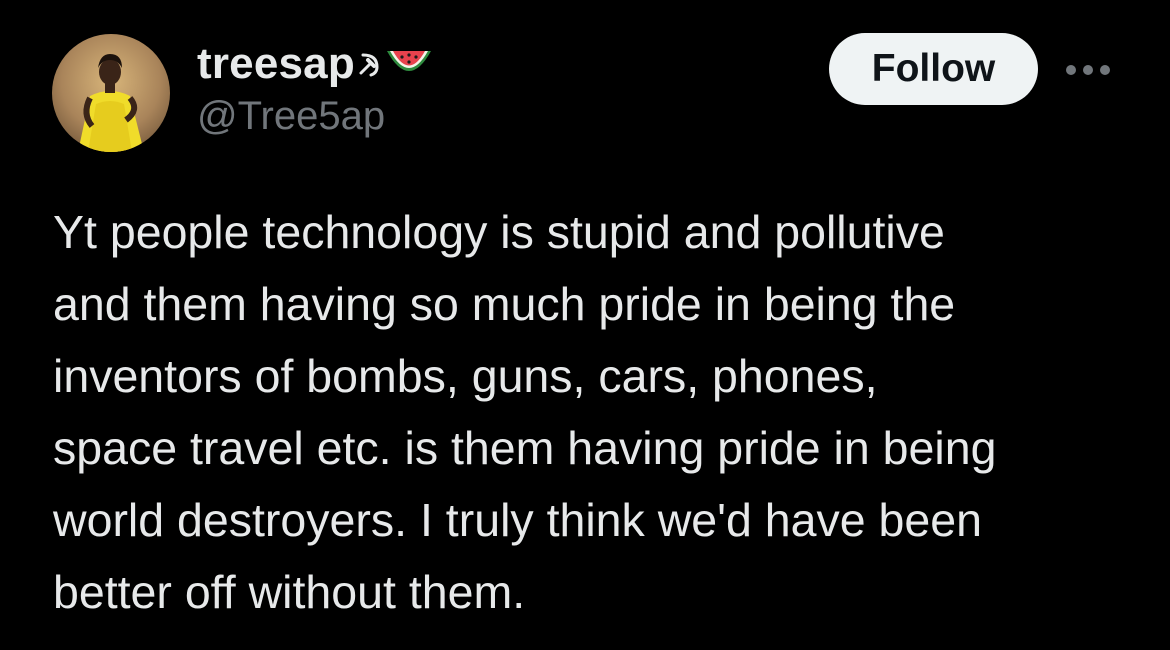 Image resolution: width=1170 pixels, height=650 pixels. Describe the element at coordinates (315, 116) in the screenshot. I see `user-handle: @Tree5ap` at that location.